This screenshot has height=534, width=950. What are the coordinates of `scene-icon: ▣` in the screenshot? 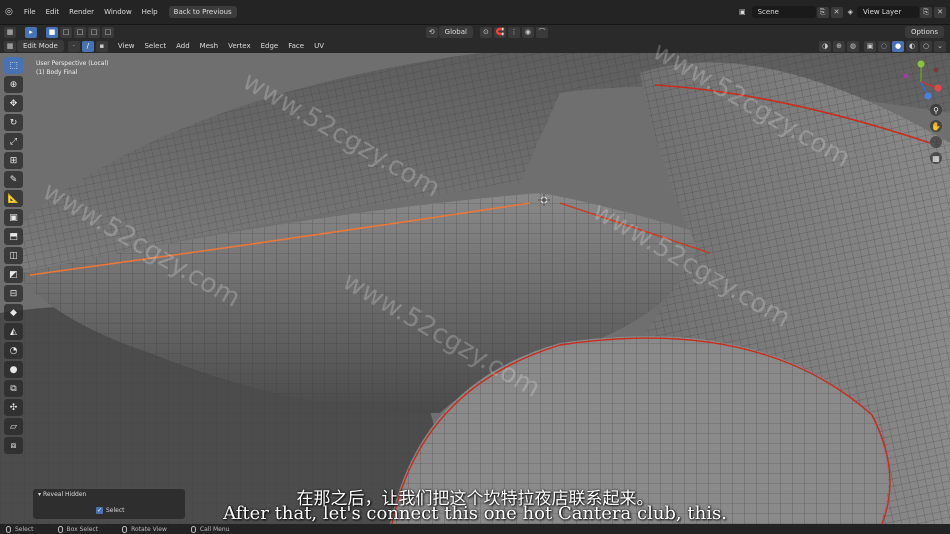 It's located at (742, 12).